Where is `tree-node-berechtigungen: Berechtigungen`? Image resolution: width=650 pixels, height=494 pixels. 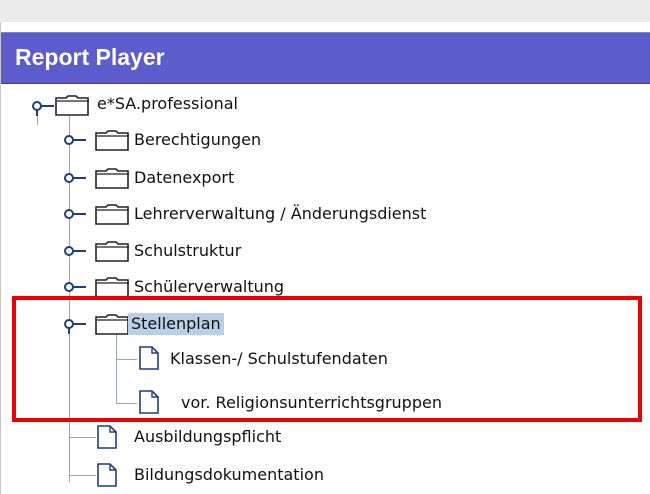 tree-node-berechtigungen: Berechtigungen is located at coordinates (197, 140).